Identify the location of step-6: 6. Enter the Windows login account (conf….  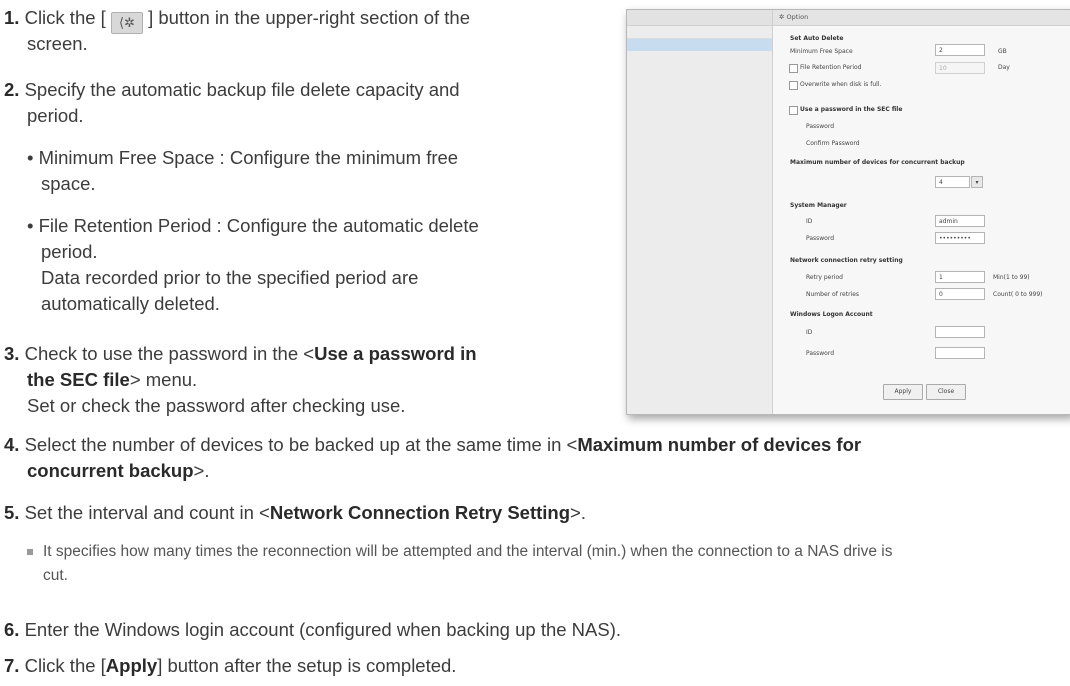
(312, 630).